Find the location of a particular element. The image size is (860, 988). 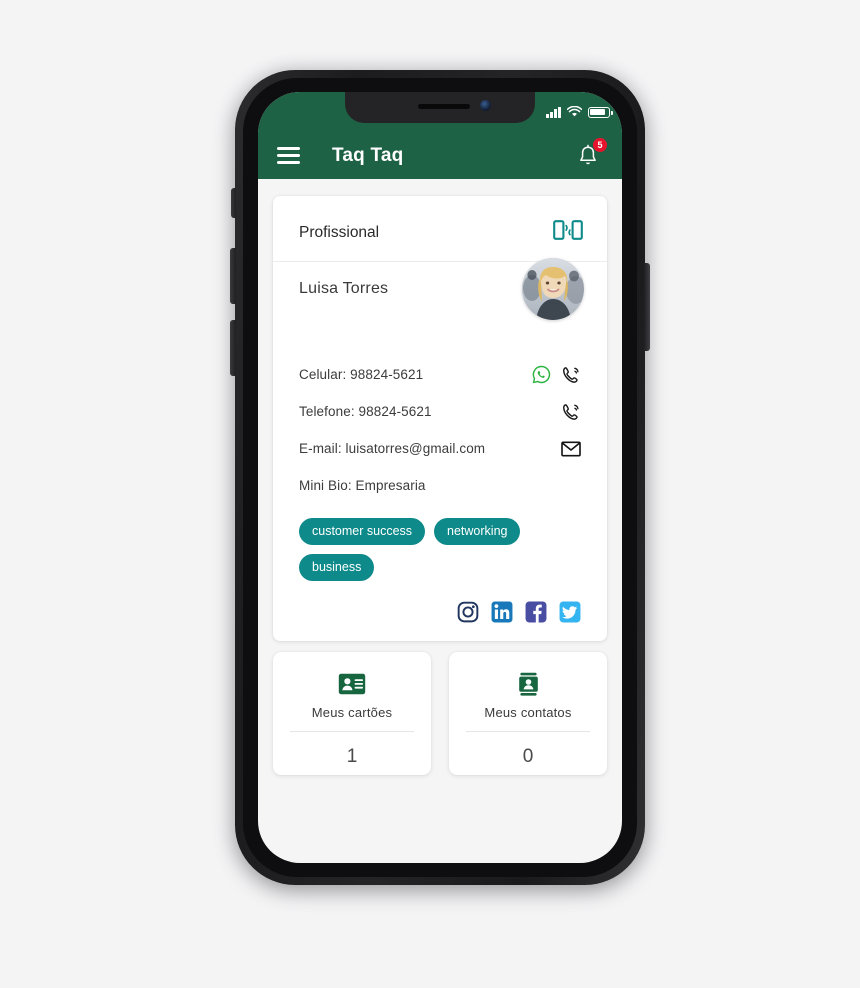

contact-card-icon is located at coordinates (352, 684).